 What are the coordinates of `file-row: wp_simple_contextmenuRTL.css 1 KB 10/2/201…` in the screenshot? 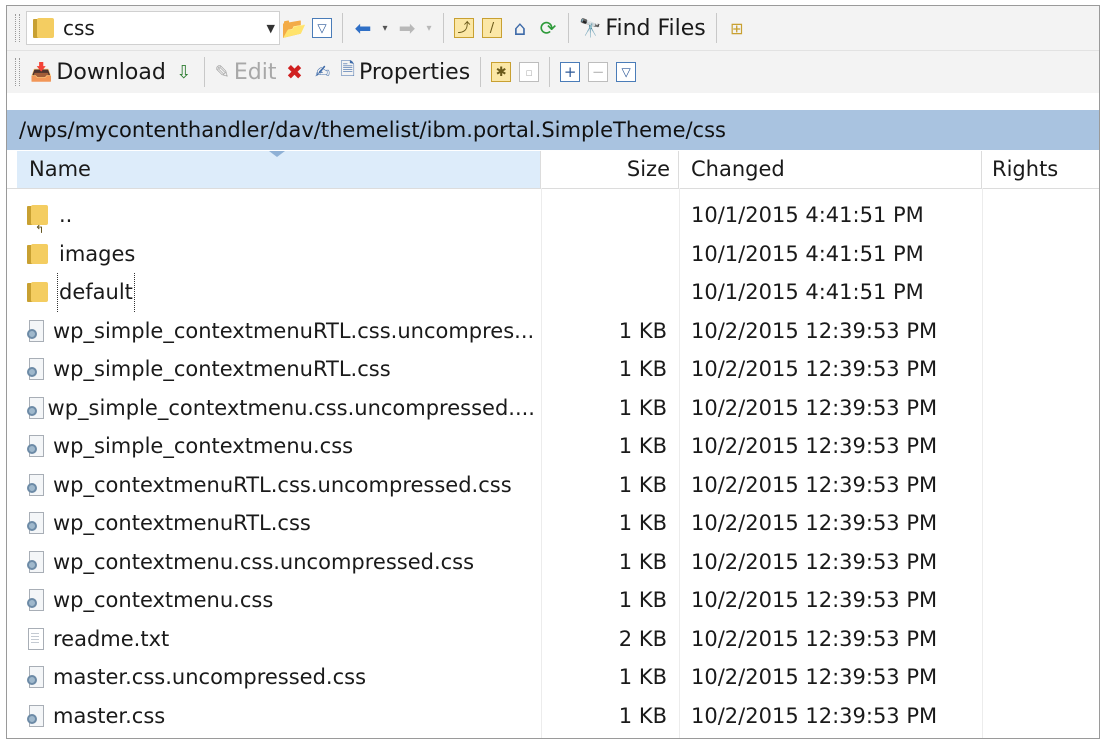 It's located at (553, 369).